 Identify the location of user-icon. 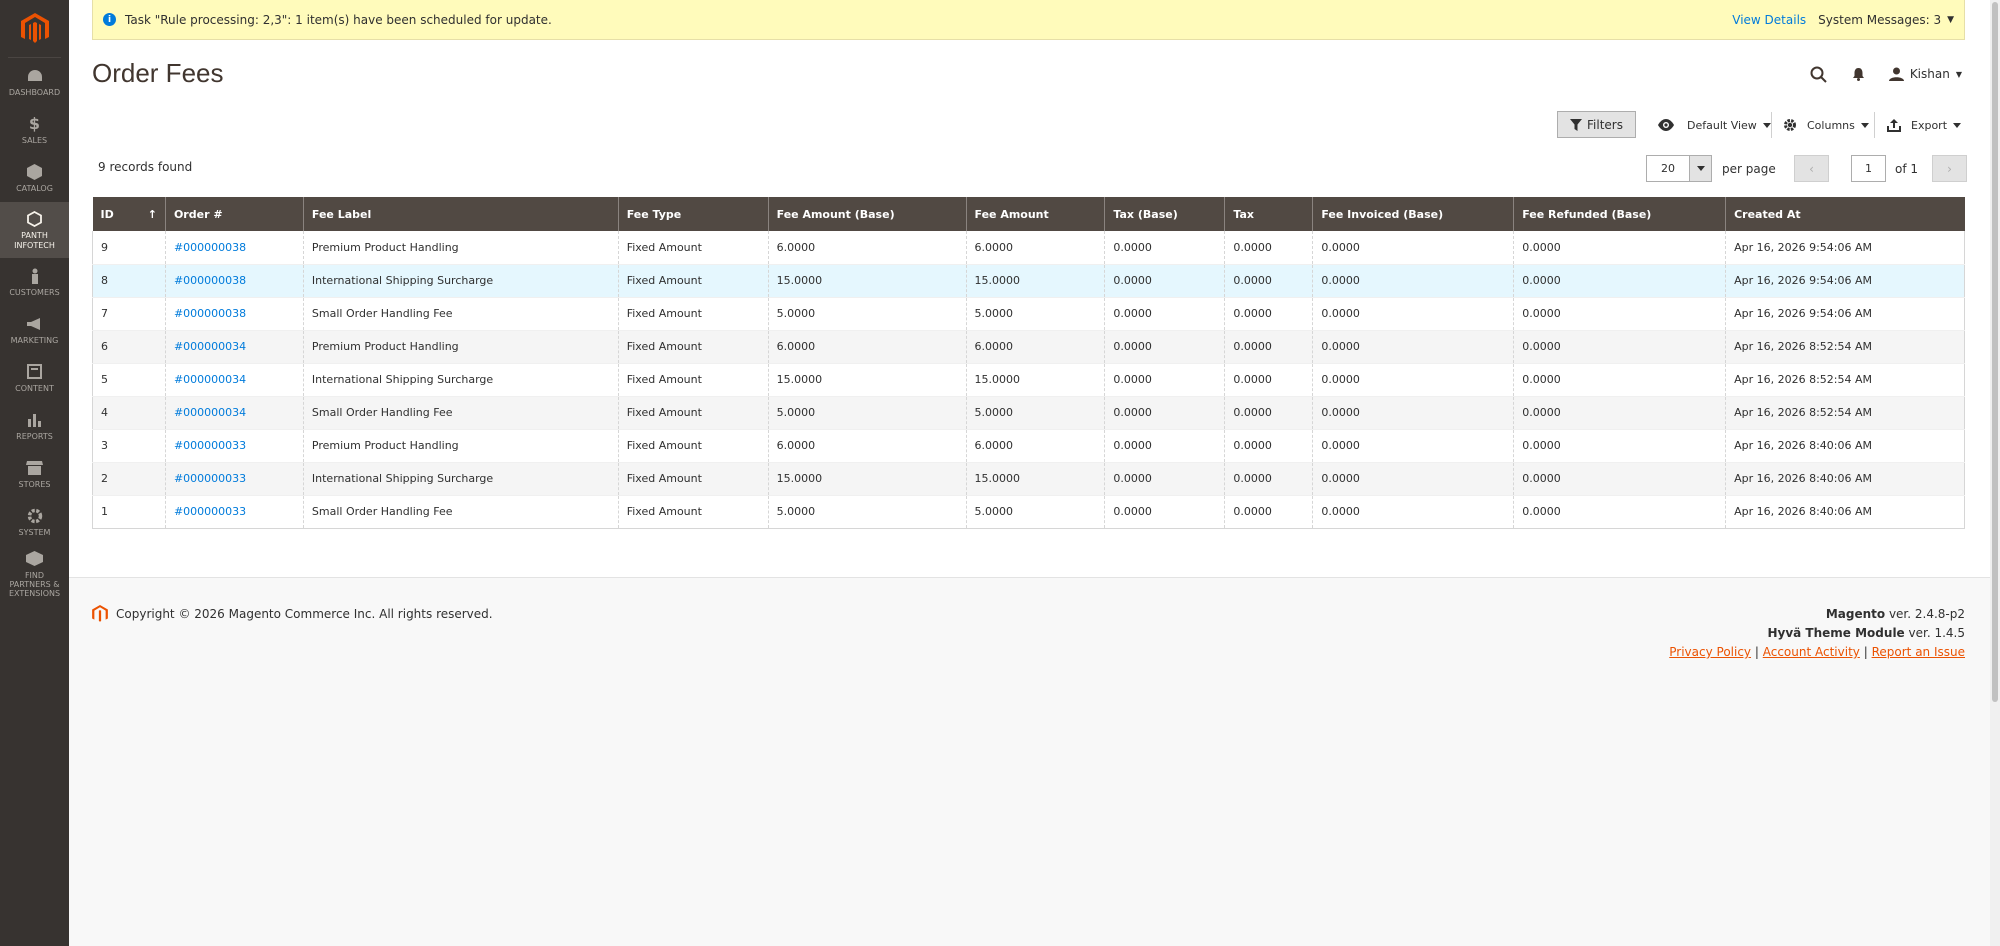
(1896, 74).